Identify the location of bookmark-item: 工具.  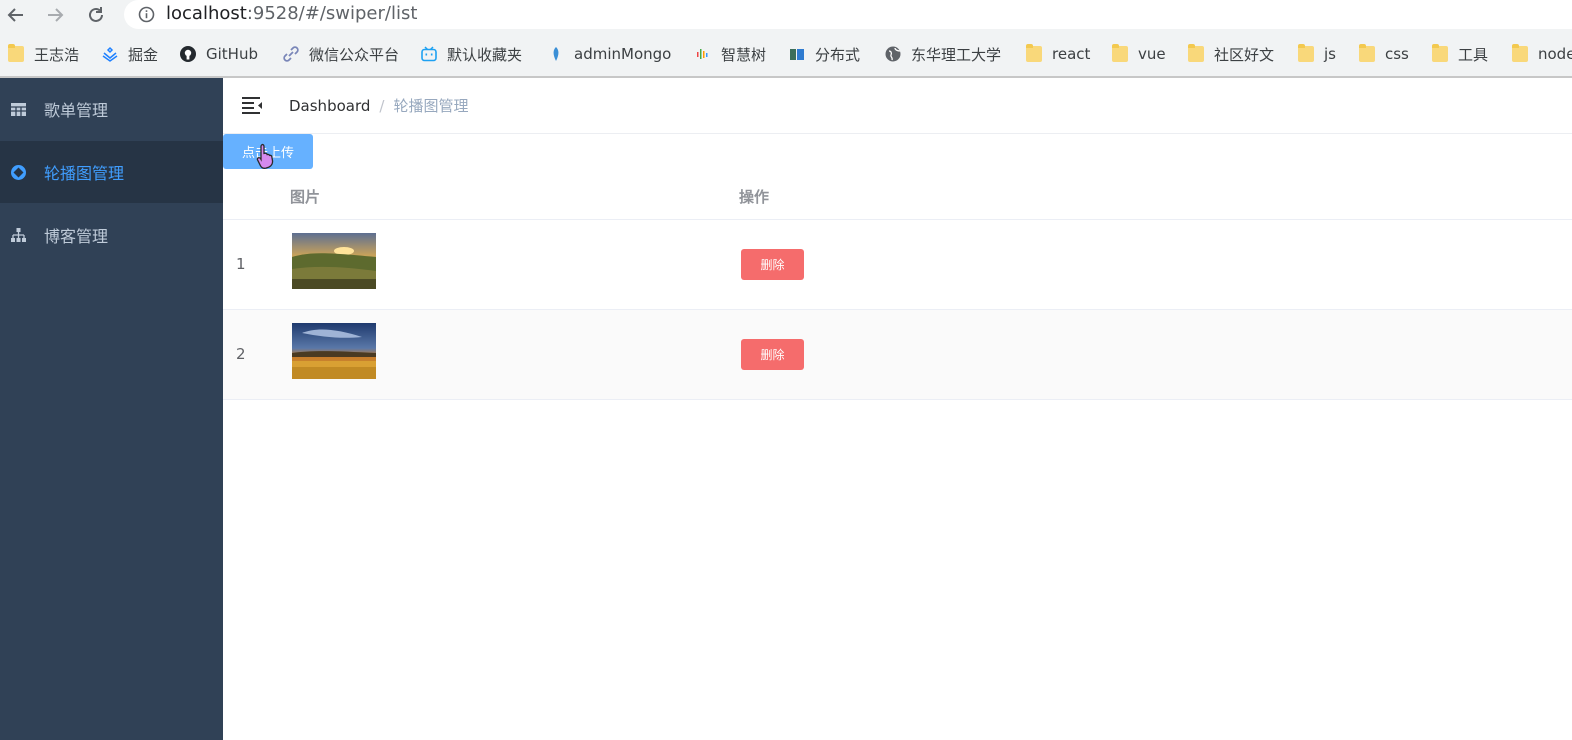
(1460, 54).